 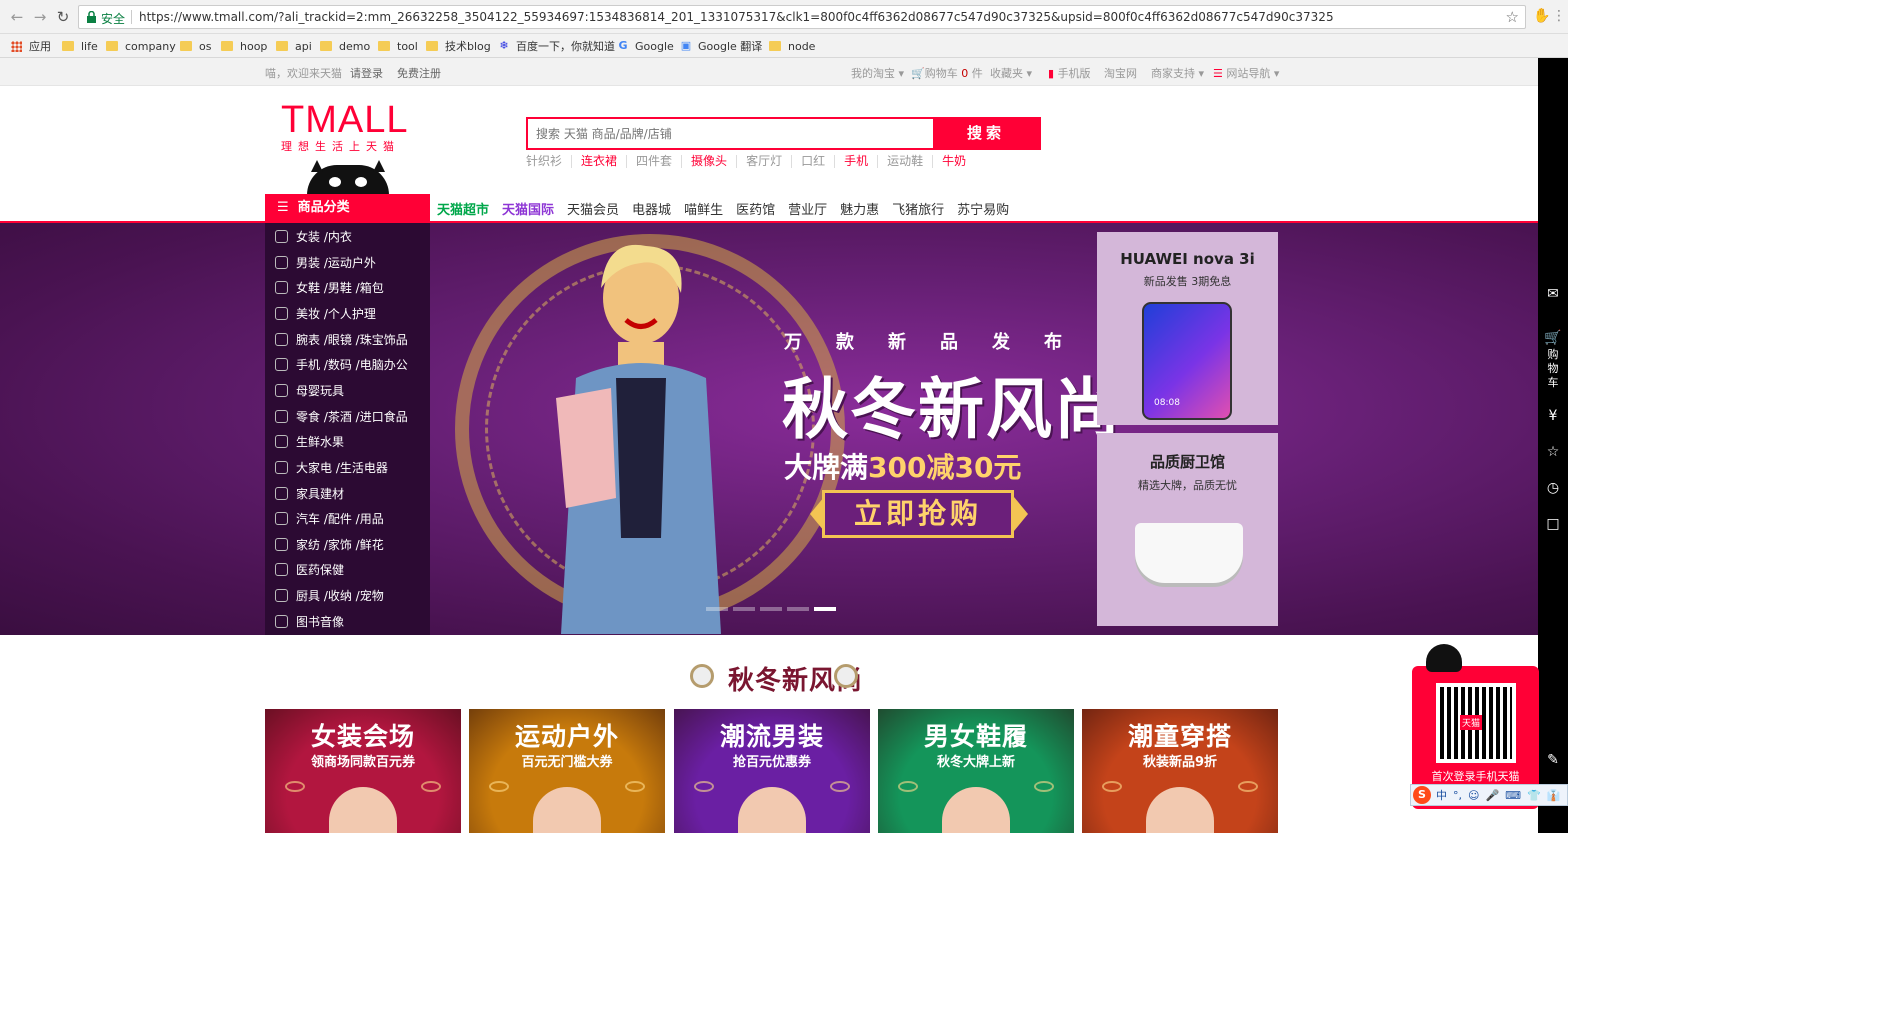 What do you see at coordinates (141, 46) in the screenshot?
I see `bookmark-company: company` at bounding box center [141, 46].